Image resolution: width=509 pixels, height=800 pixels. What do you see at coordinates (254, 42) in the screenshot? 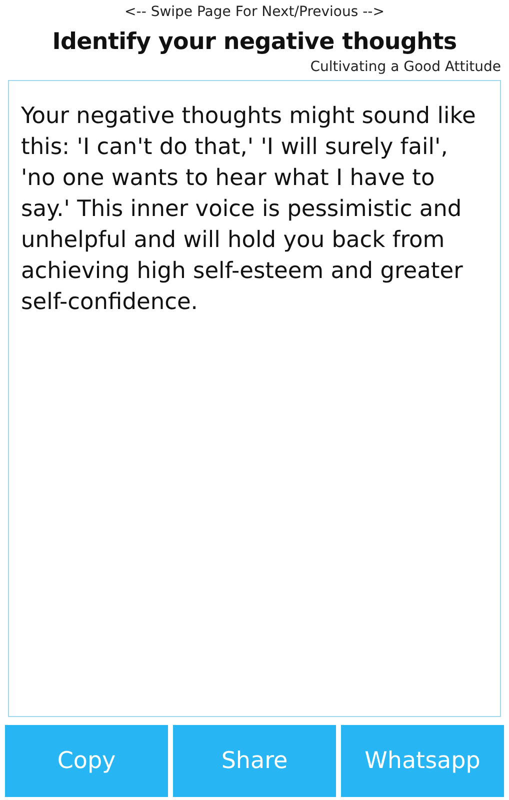
I see `page-title: Identify your negative thoughts` at bounding box center [254, 42].